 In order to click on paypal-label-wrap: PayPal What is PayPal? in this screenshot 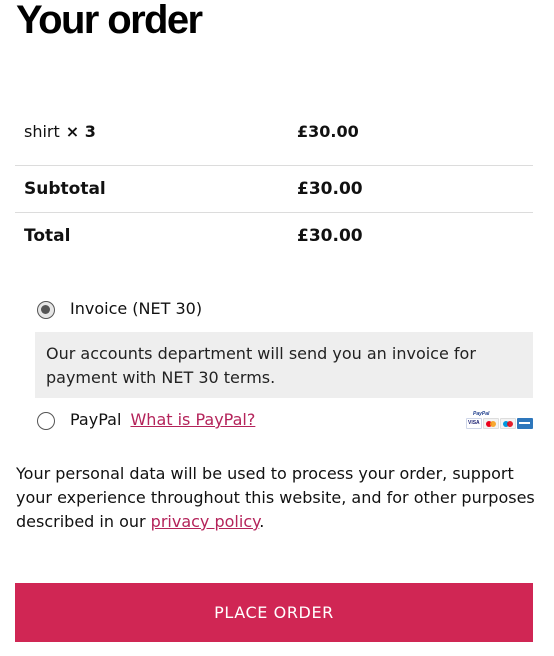, I will do `click(162, 419)`.